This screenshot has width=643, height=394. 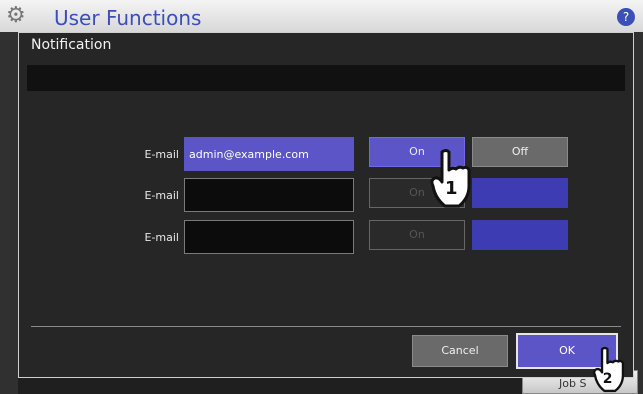 I want to click on footer-divider, so click(x=326, y=326).